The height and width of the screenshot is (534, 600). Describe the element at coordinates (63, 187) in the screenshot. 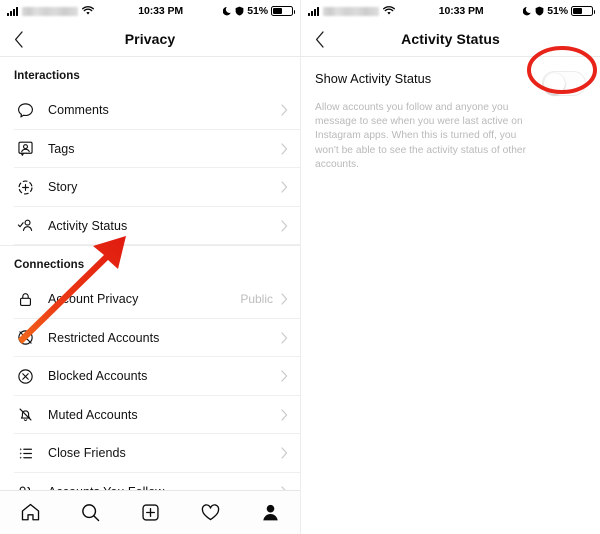

I see `list-item-label: Story` at that location.